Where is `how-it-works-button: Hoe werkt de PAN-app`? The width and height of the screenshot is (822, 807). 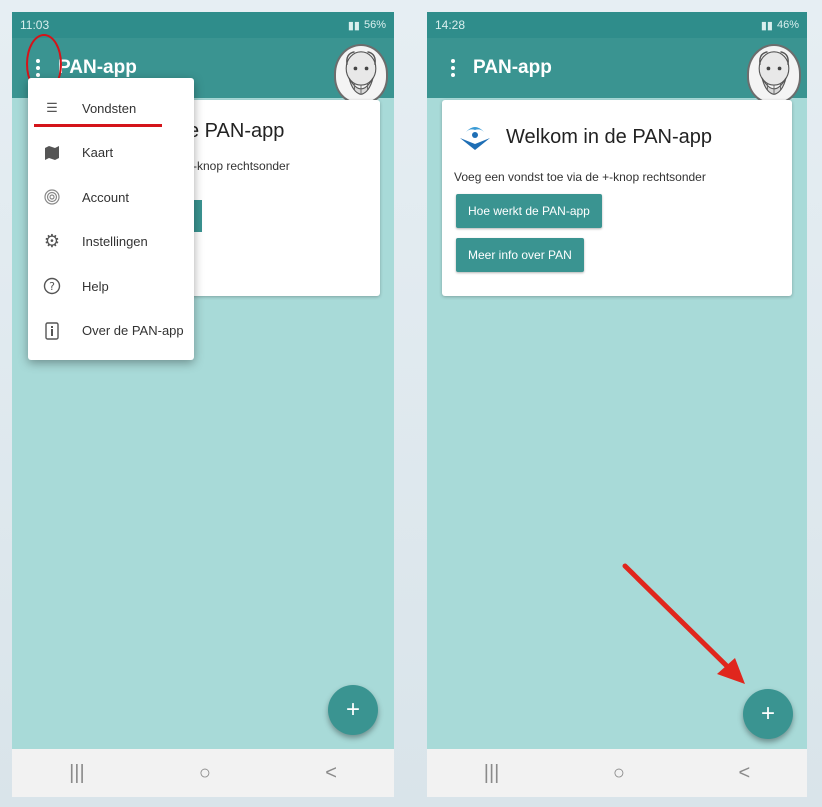 how-it-works-button: Hoe werkt de PAN-app is located at coordinates (529, 211).